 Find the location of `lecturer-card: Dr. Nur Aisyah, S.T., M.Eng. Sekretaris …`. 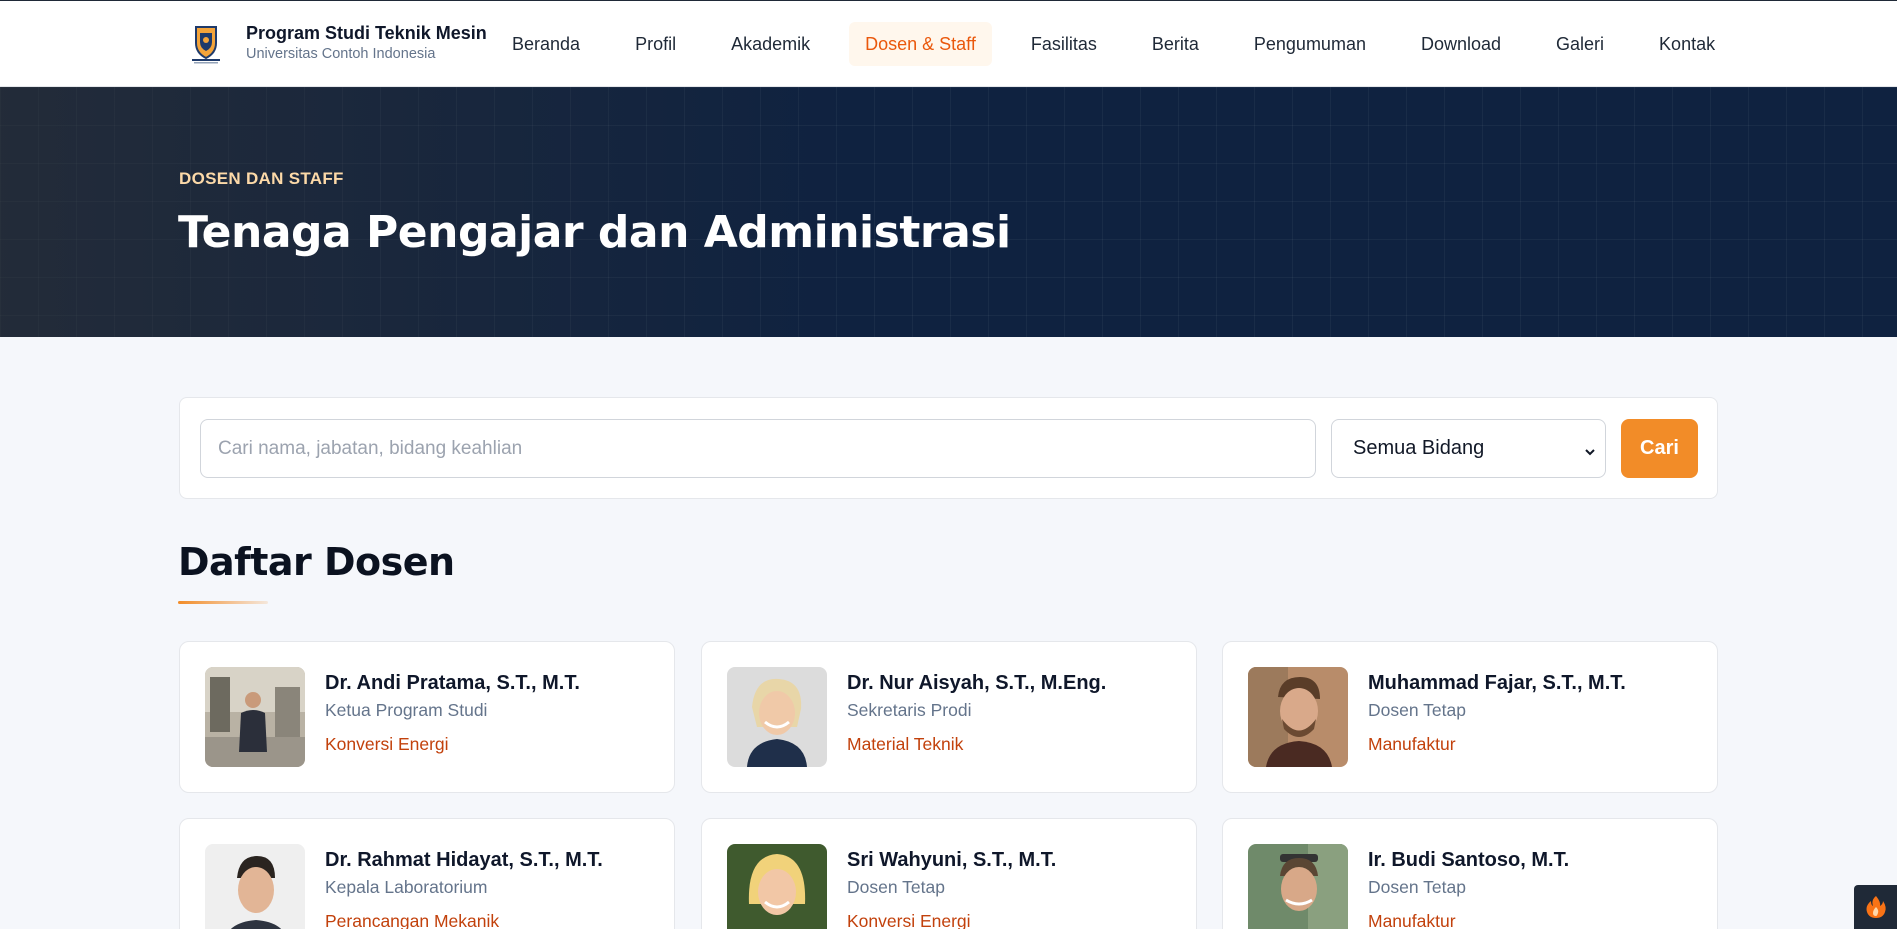

lecturer-card: Dr. Nur Aisyah, S.T., M.Eng. Sekretaris … is located at coordinates (949, 717).